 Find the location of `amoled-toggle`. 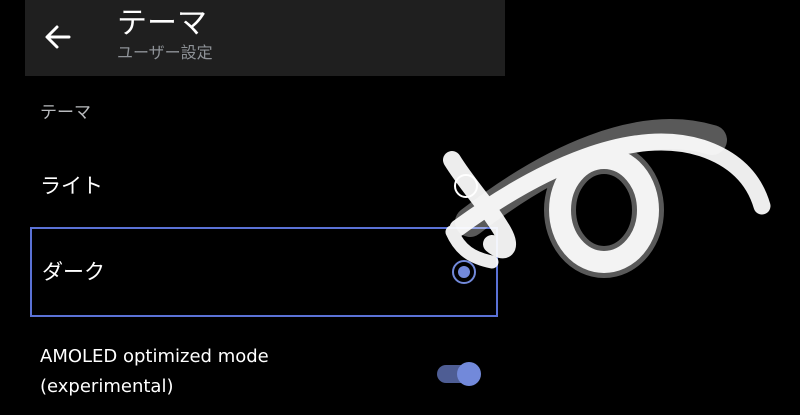

amoled-toggle is located at coordinates (460, 374).